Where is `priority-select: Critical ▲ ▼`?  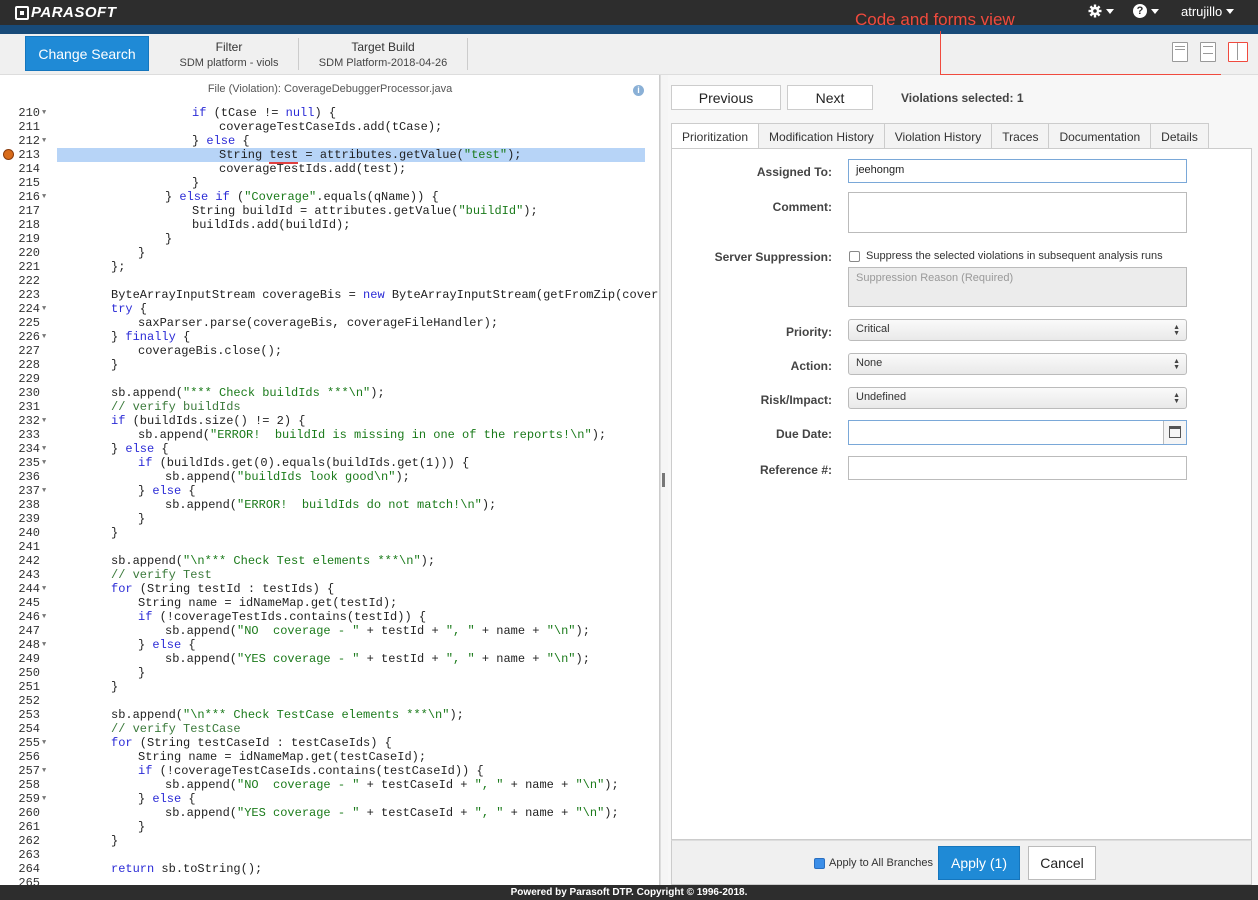
priority-select: Critical ▲ ▼ is located at coordinates (1017, 330).